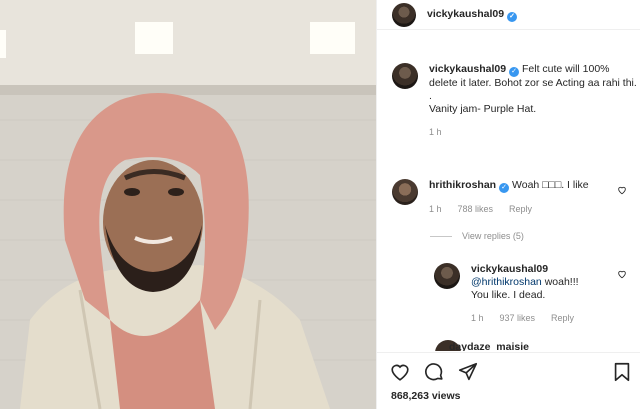 This screenshot has height=409, width=640. I want to click on reply-text: @hrithikroshan woah!!!, so click(541, 282).